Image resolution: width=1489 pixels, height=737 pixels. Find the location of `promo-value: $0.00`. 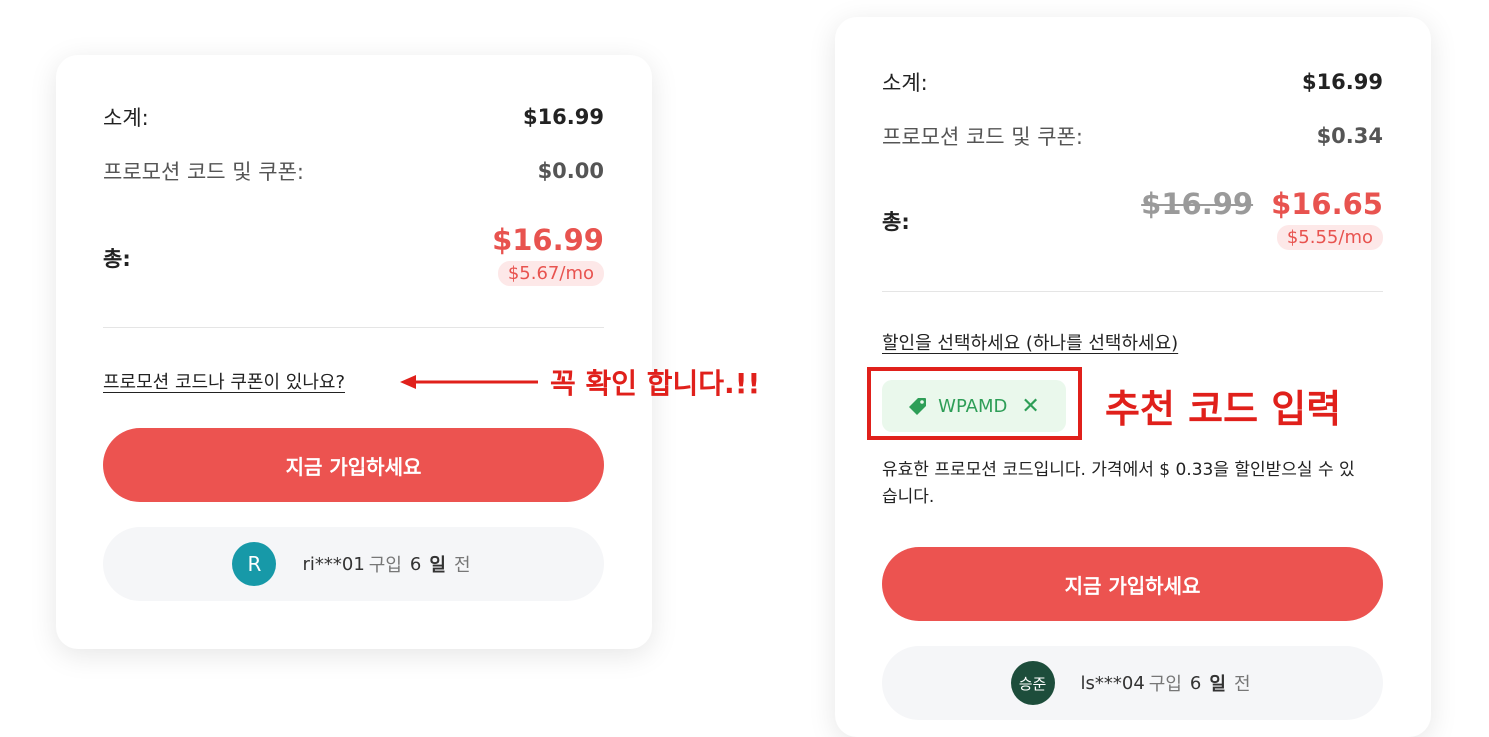

promo-value: $0.00 is located at coordinates (570, 171).